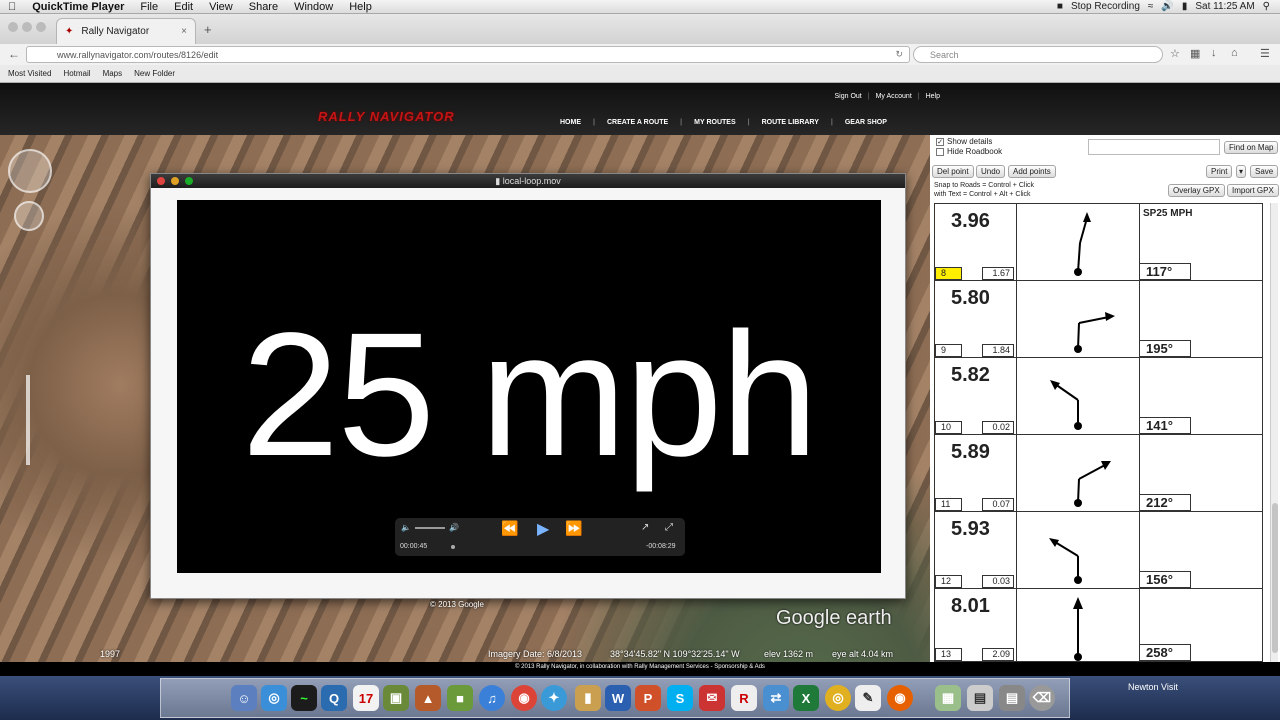 The height and width of the screenshot is (720, 1280). Describe the element at coordinates (1012, 698) in the screenshot. I see `window-thumbnail-icon: ▤` at that location.